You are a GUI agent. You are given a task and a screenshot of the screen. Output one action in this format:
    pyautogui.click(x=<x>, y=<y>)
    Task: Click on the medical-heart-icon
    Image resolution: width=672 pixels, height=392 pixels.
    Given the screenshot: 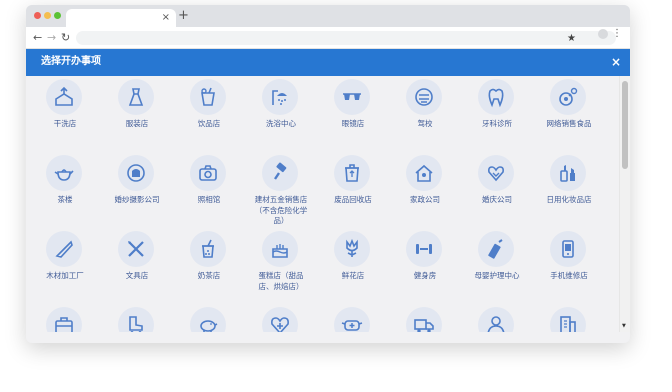 What is the action you would take?
    pyautogui.click(x=280, y=319)
    